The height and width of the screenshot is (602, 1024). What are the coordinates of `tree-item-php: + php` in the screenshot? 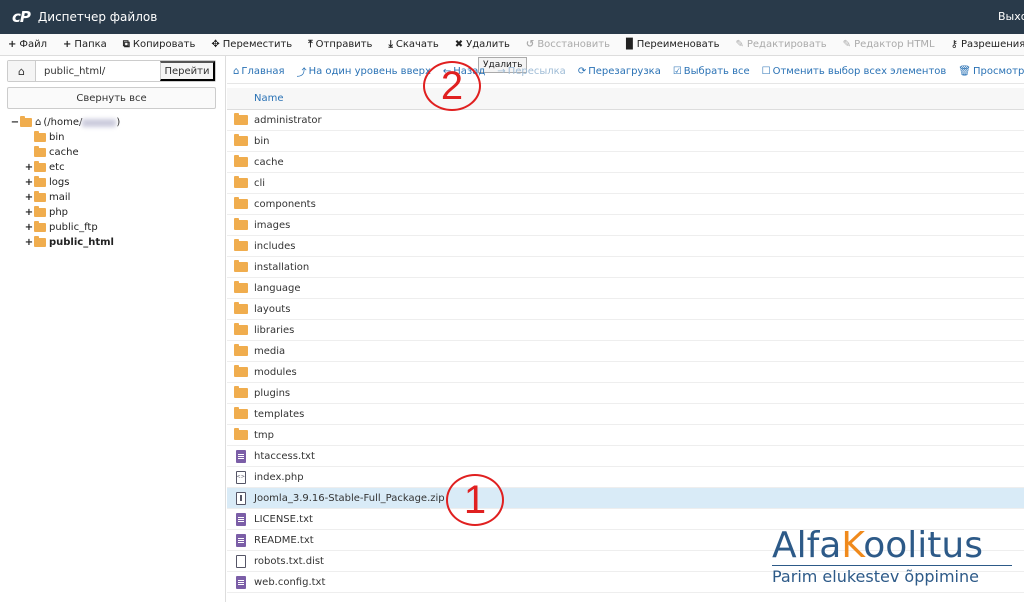 It's located at (65, 212).